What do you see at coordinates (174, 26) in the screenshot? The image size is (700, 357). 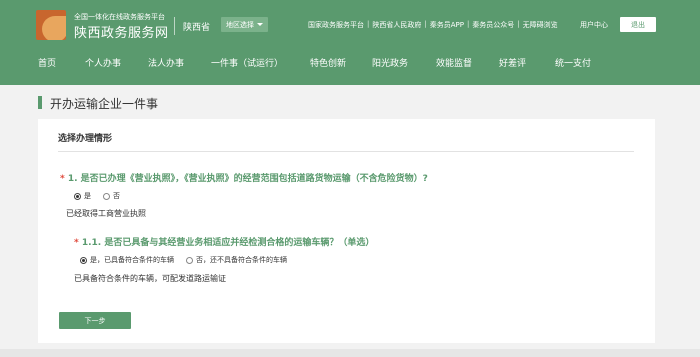 I see `brand-divider` at bounding box center [174, 26].